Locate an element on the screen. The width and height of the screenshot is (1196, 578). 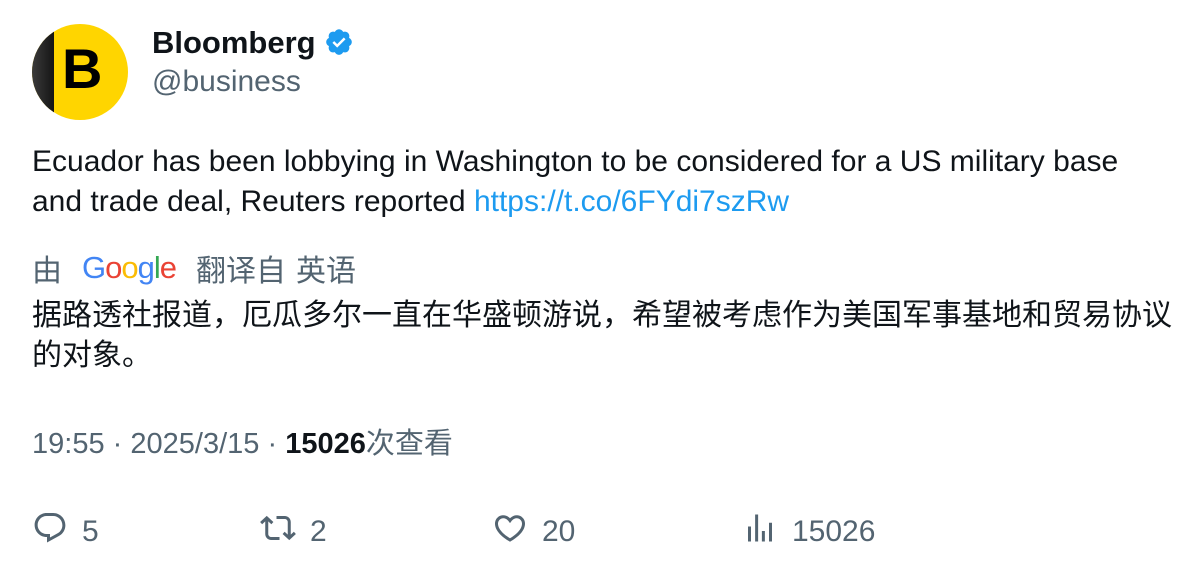
heart-icon is located at coordinates (510, 532).